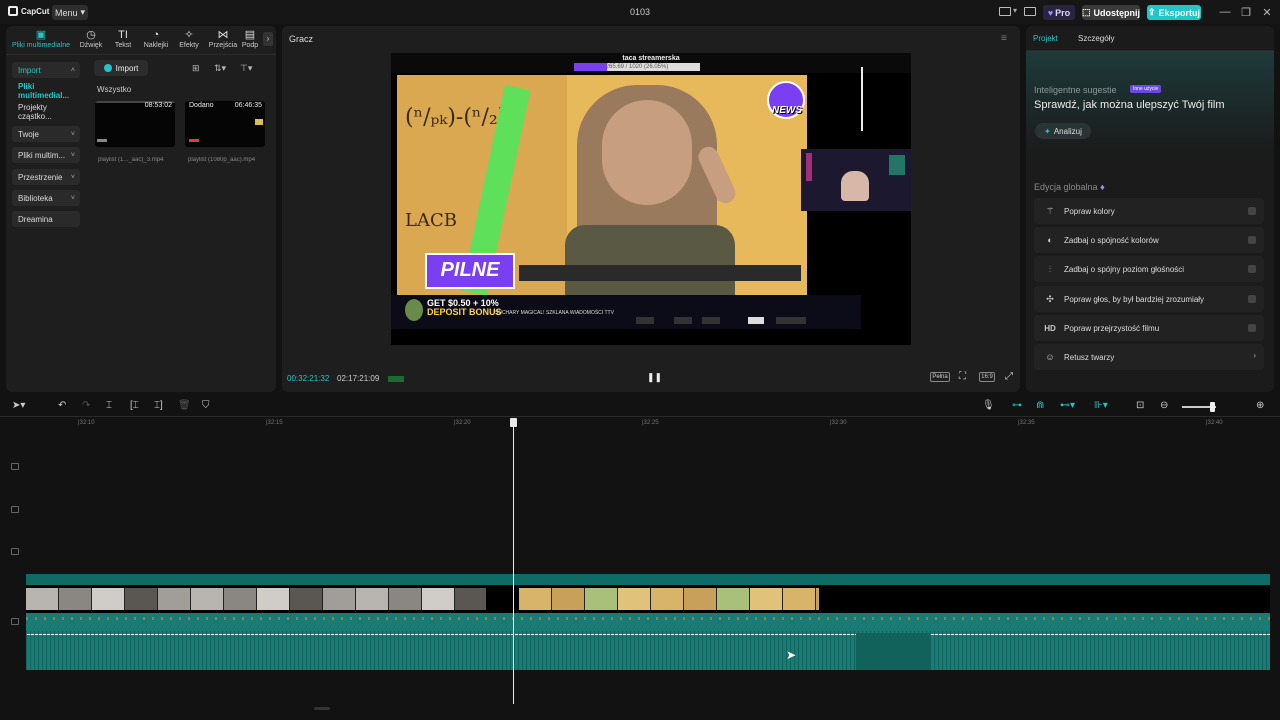  Describe the element at coordinates (1096, 38) in the screenshot. I see `tab-details: Szczegóły` at that location.